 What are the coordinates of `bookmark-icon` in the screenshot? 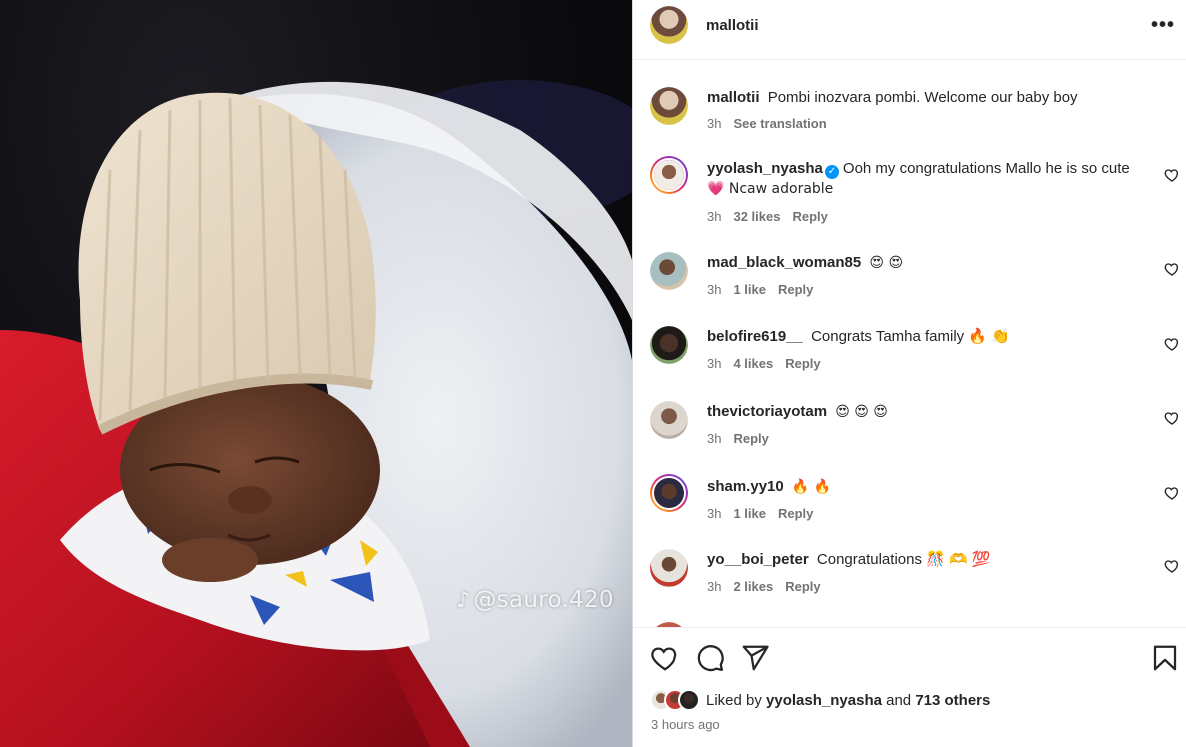 It's located at (1165, 658).